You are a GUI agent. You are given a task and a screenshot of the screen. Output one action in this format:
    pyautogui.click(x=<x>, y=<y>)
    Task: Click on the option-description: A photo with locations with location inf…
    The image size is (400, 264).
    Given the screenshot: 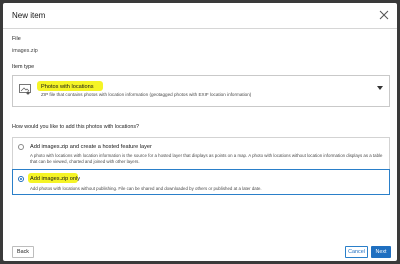 What is the action you would take?
    pyautogui.click(x=206, y=158)
    